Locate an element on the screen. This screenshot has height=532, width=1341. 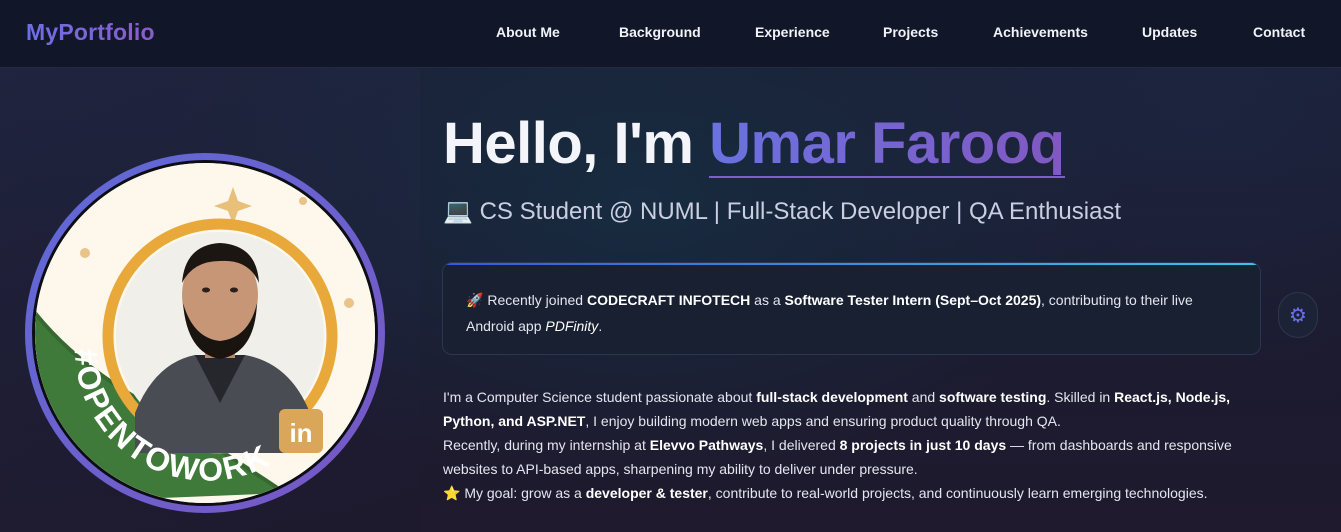
settings-button: ⚙ is located at coordinates (1298, 315).